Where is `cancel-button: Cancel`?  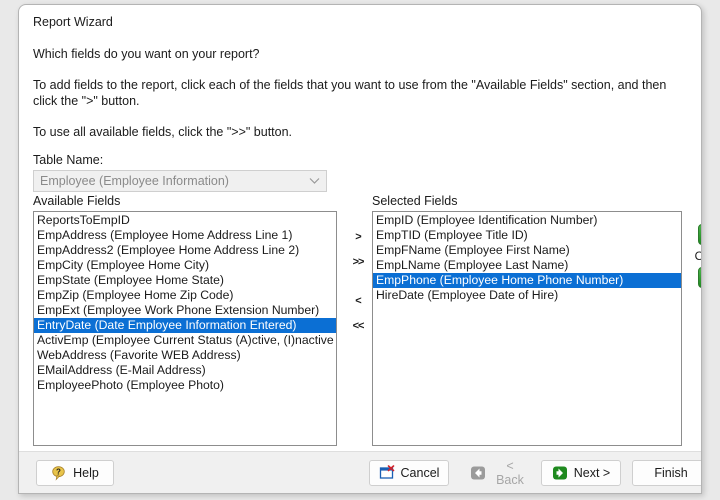
cancel-button: Cancel is located at coordinates (409, 473).